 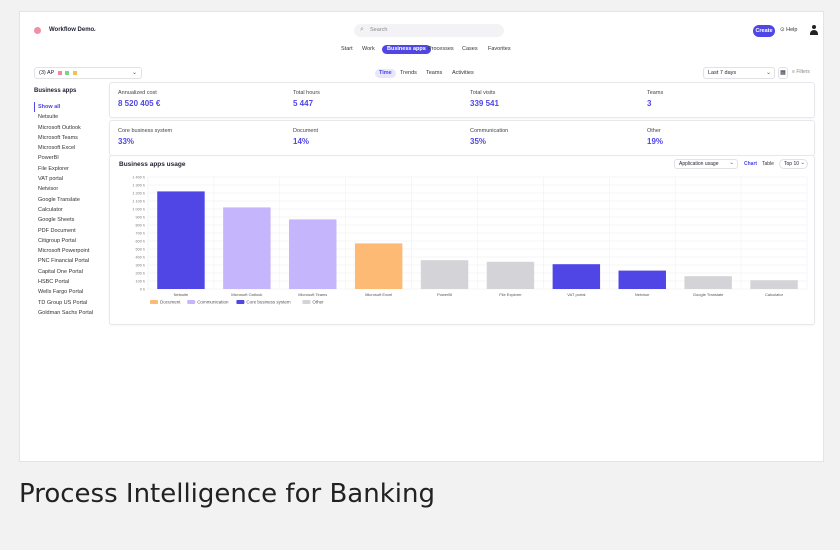 I want to click on sidebar-item-google-sheets: Google Sheets, so click(x=74, y=220).